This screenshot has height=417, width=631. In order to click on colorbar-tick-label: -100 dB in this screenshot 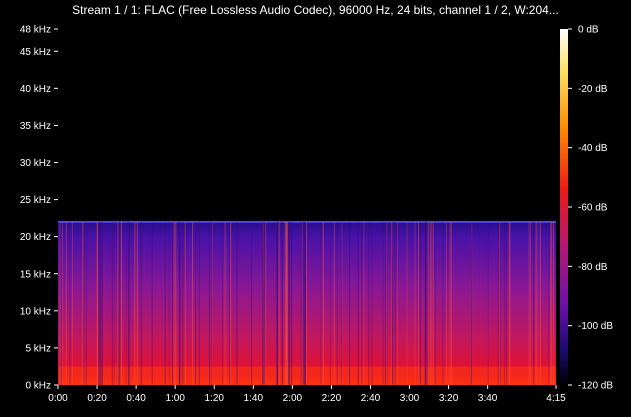, I will do `click(595, 326)`.